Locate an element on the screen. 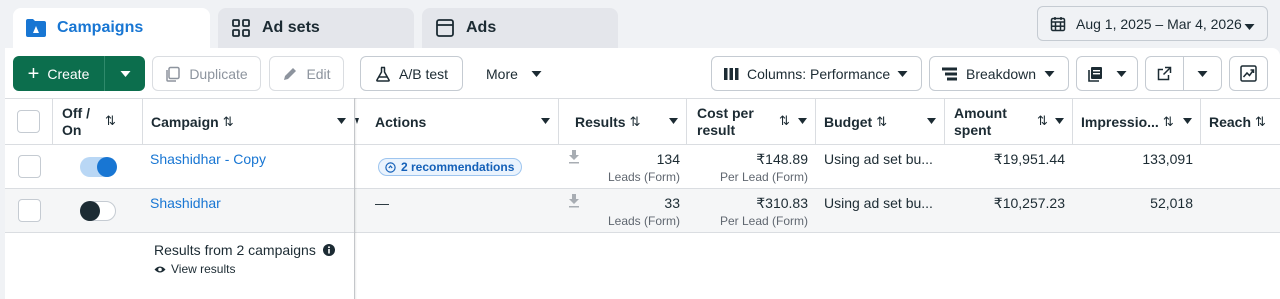  tab-label: Campaigns is located at coordinates (100, 27).